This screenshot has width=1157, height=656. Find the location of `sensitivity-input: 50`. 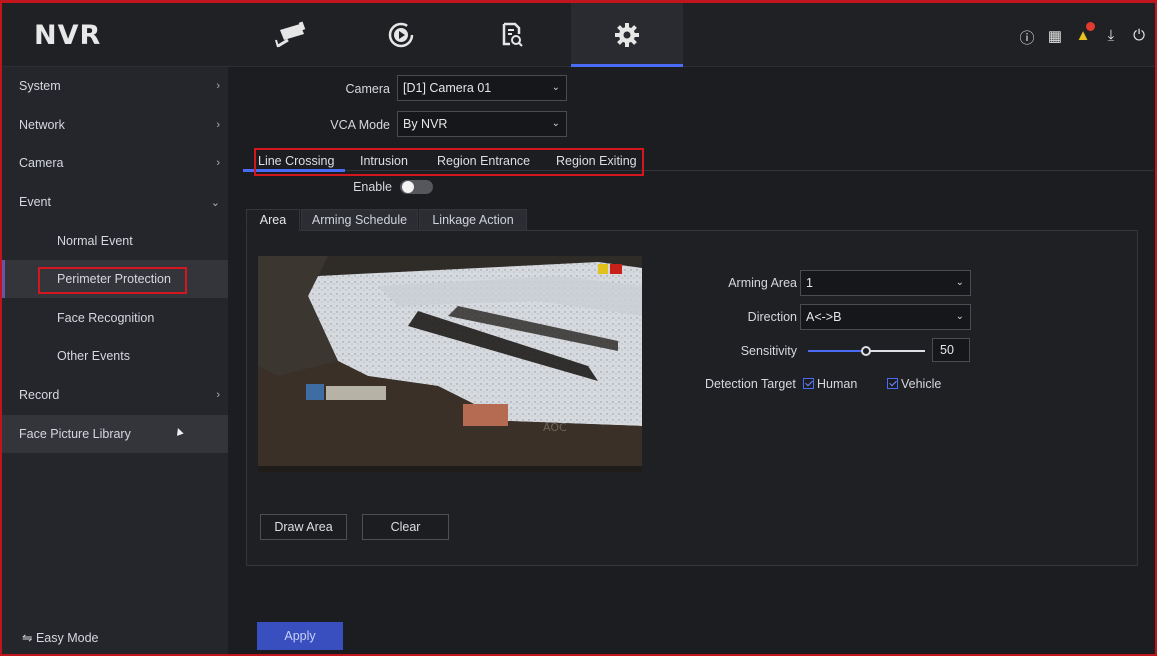

sensitivity-input: 50 is located at coordinates (951, 350).